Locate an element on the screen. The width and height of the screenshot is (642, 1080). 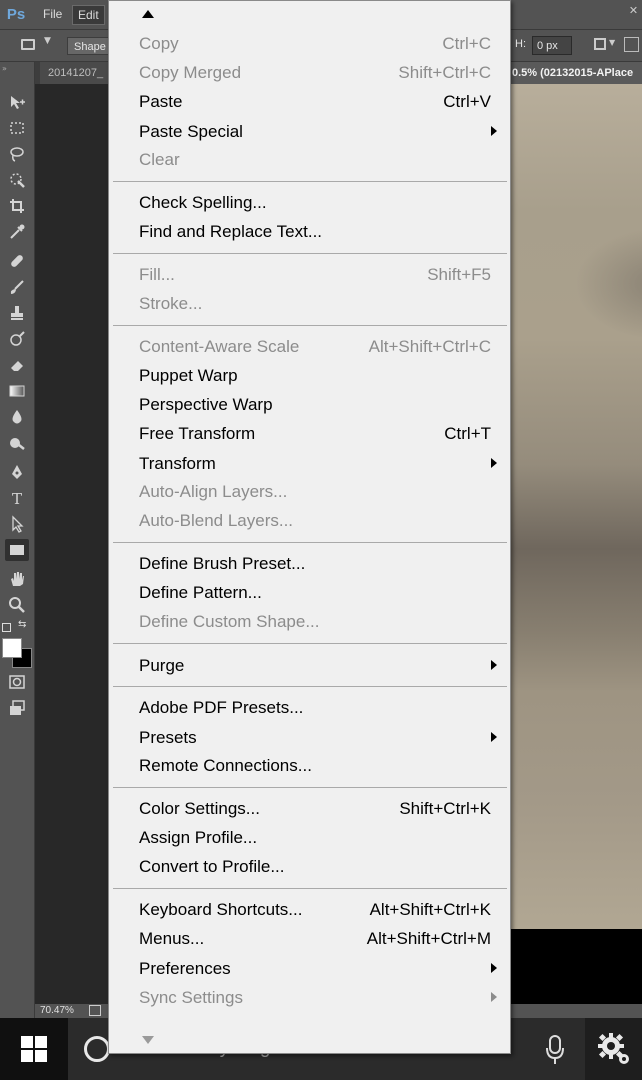
export-icon is located at coordinates (95, 1010).